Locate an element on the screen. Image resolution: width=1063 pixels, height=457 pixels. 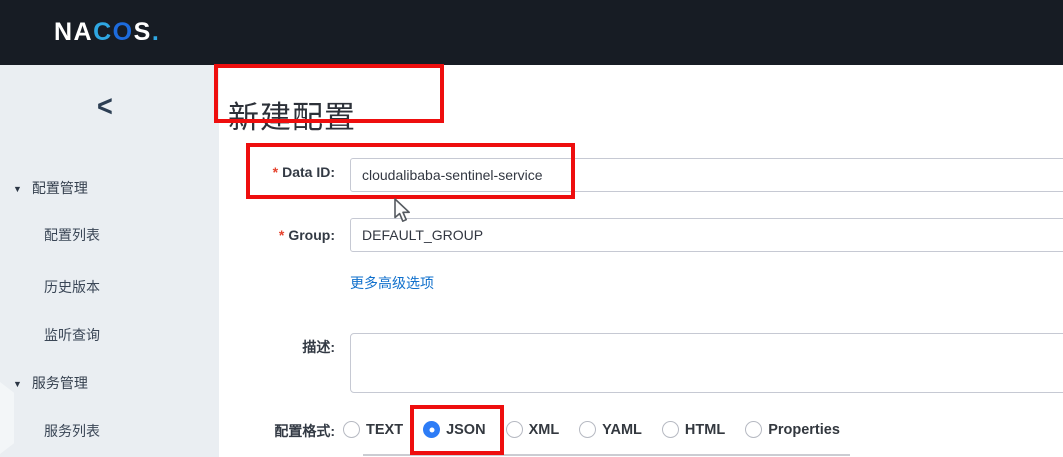
data-id-input is located at coordinates (706, 175).